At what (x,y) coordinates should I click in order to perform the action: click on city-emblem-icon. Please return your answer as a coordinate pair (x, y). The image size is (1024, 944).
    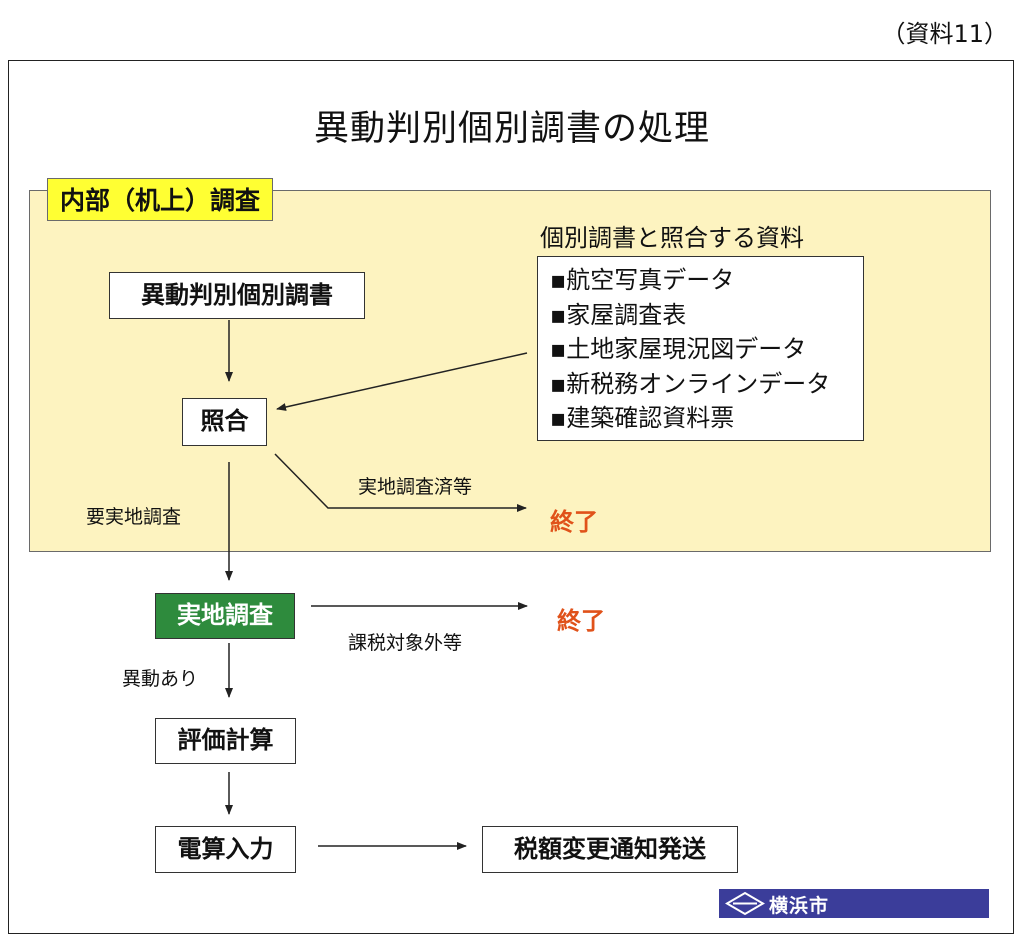
    Looking at the image, I should click on (745, 903).